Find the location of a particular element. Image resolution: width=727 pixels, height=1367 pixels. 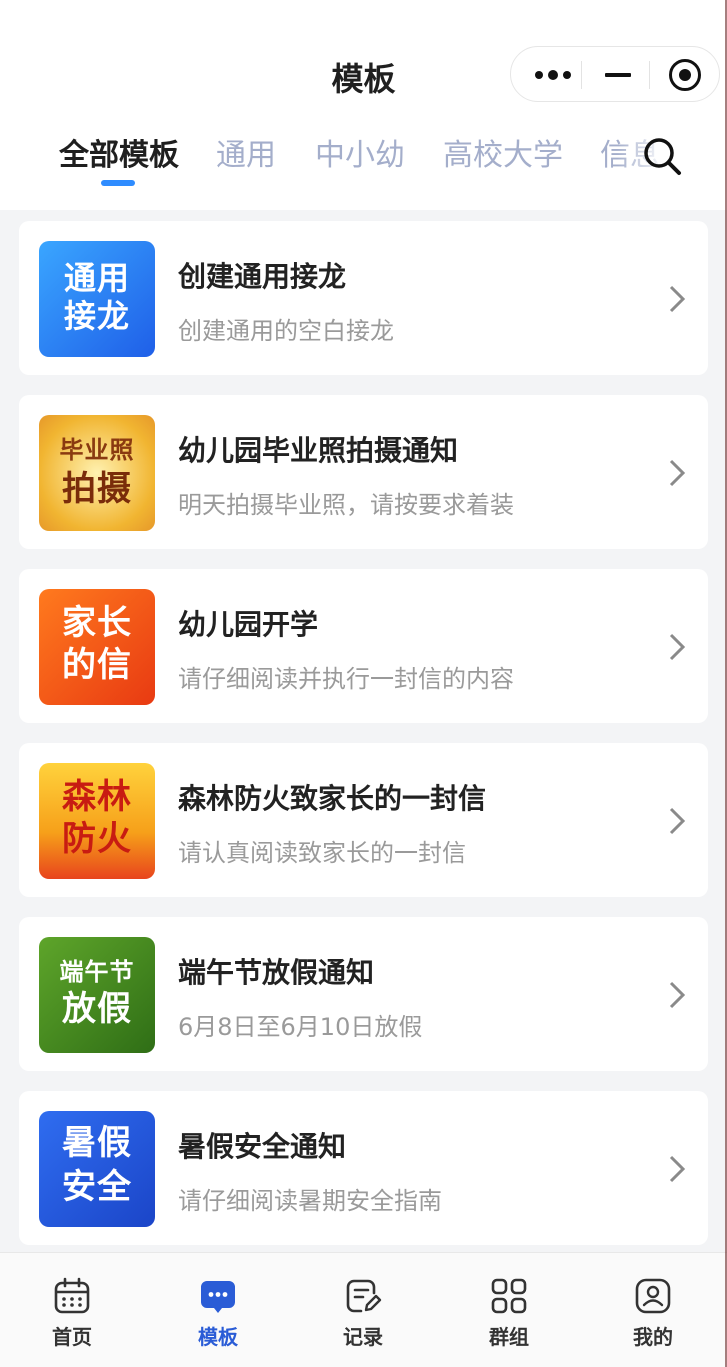

template-title: 幼儿园毕业照拍摄通知 is located at coordinates (318, 450).